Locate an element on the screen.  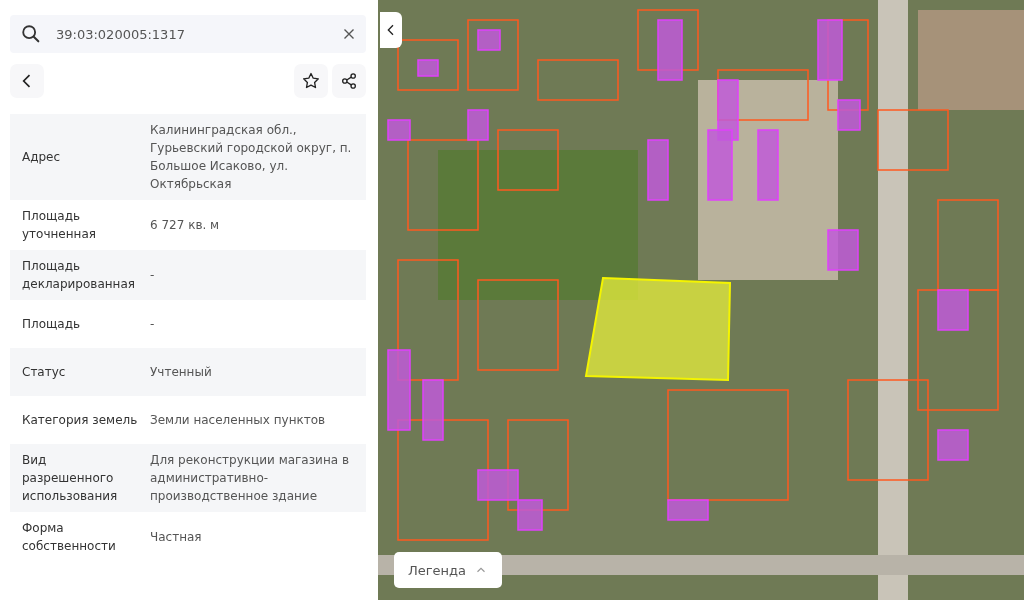
property-label: Статус is located at coordinates (44, 372).